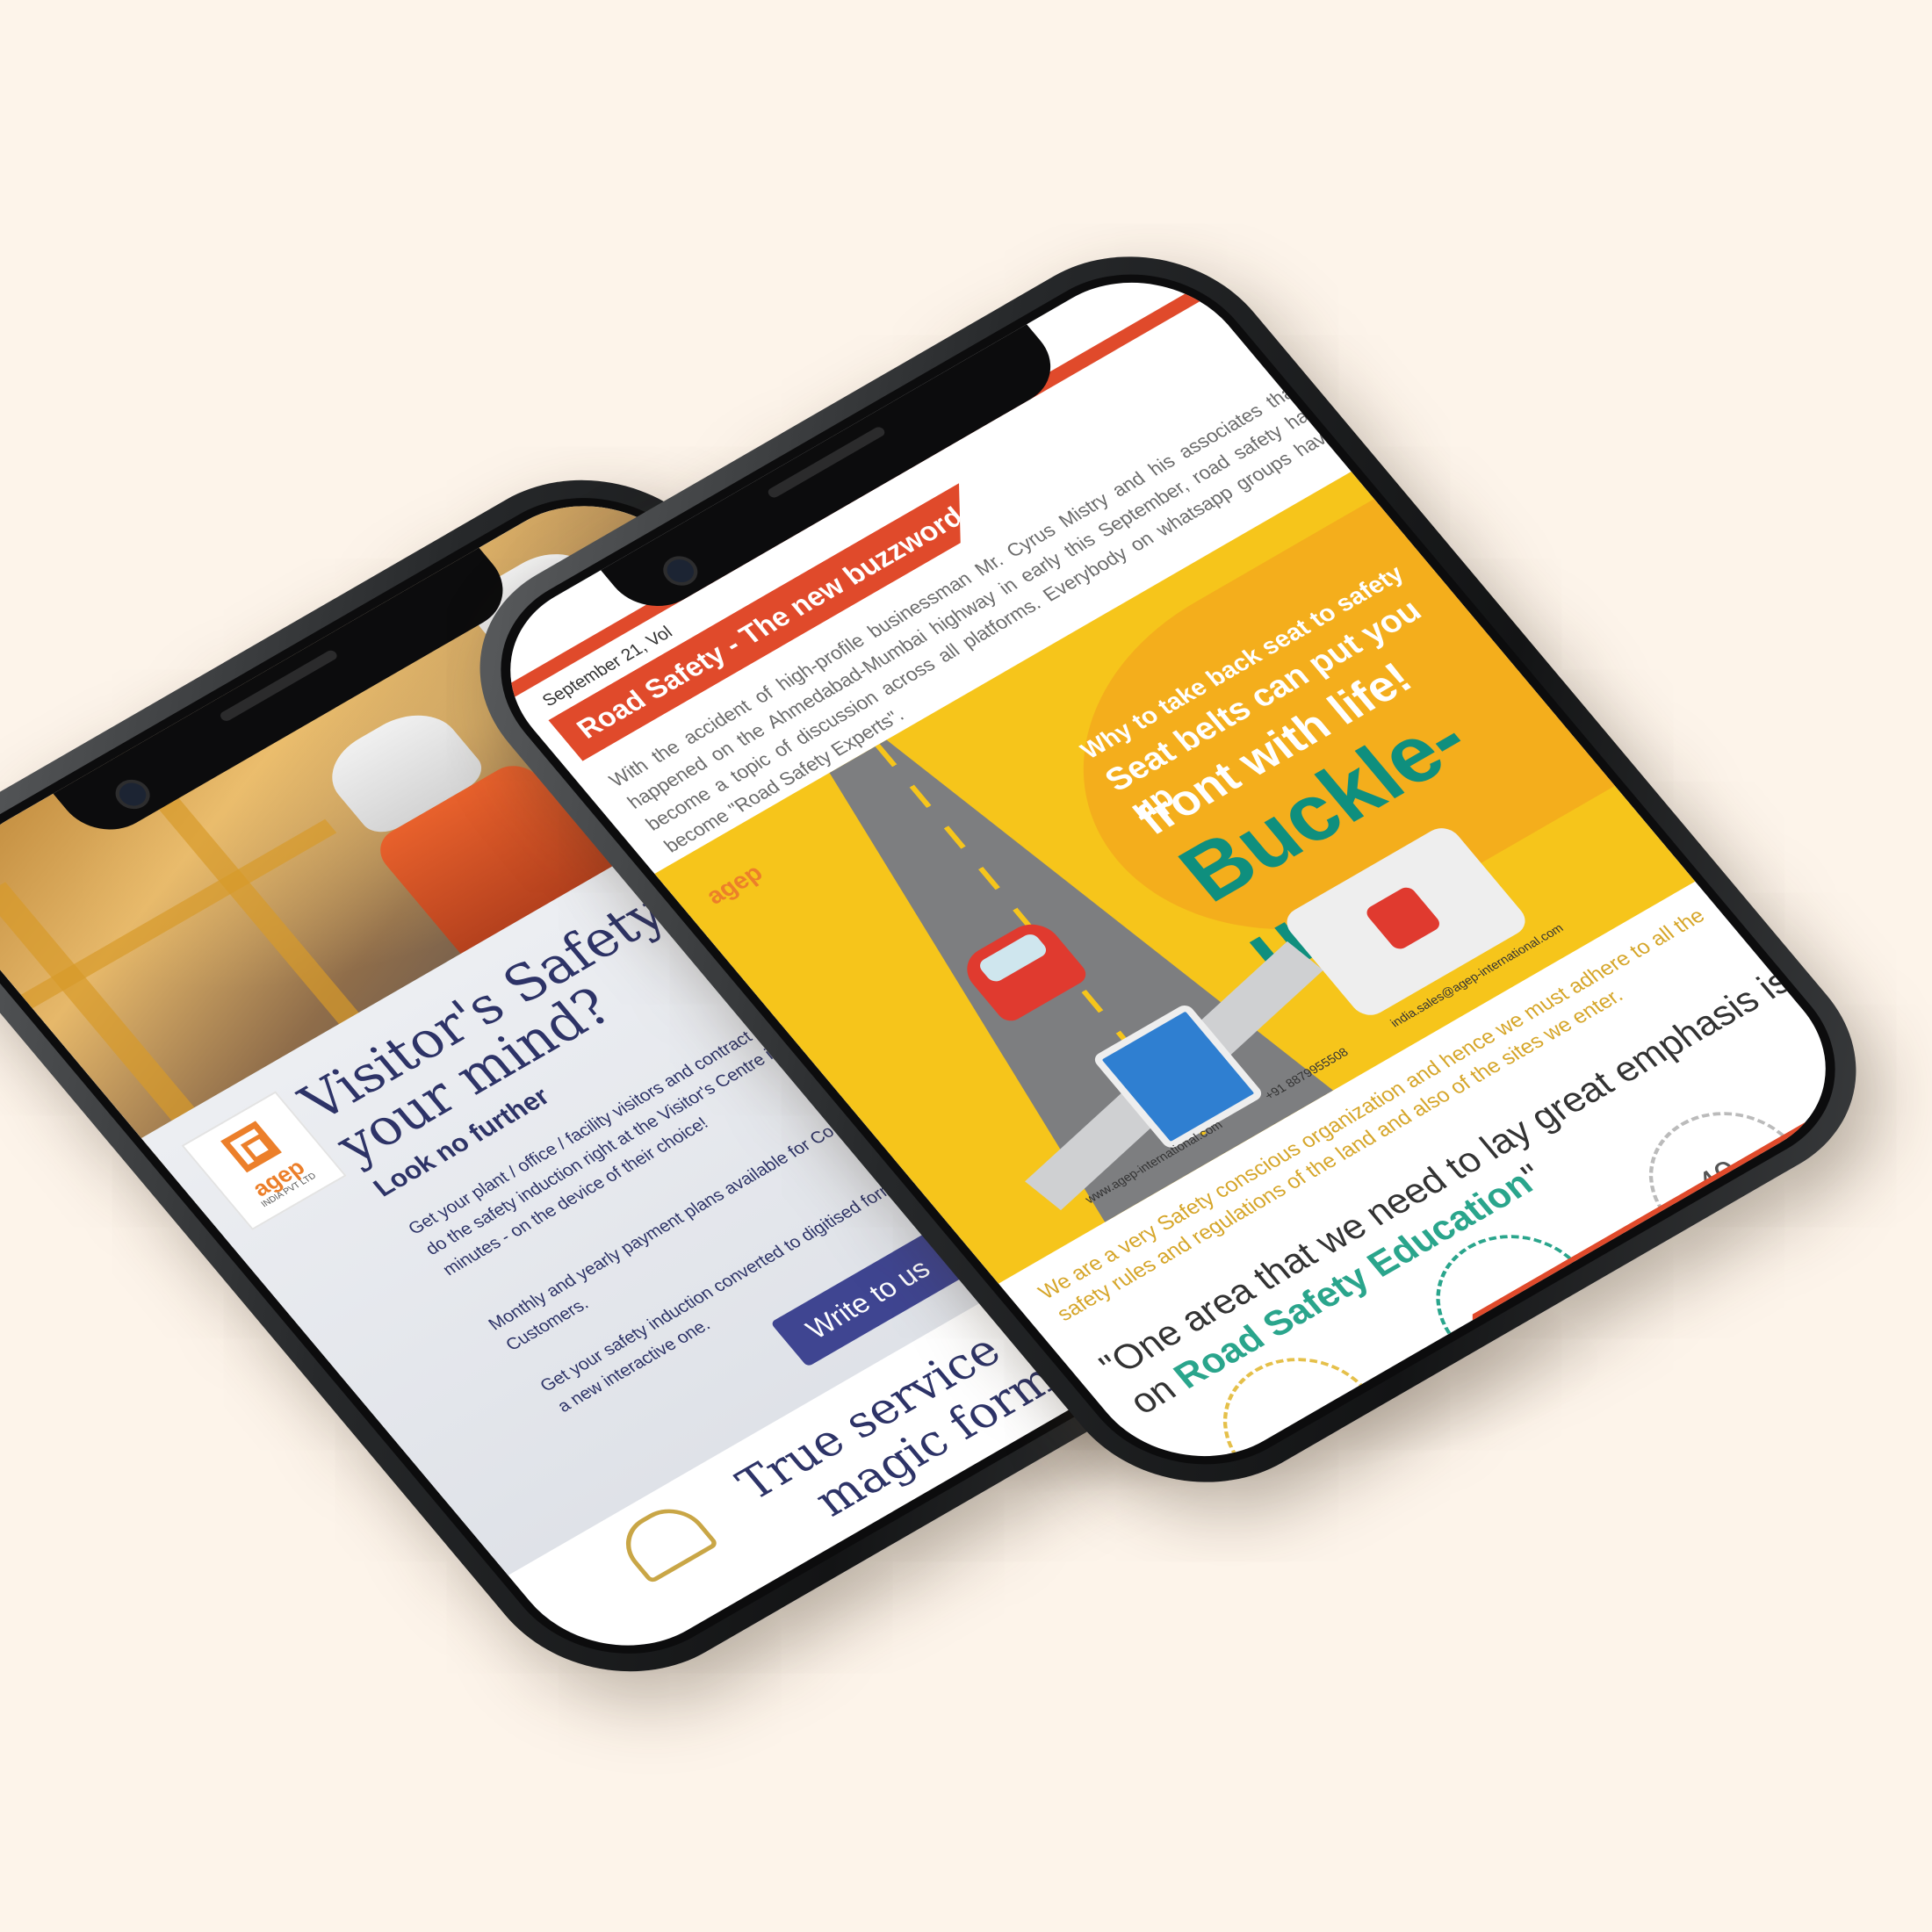 The image size is (1932, 1932). What do you see at coordinates (734, 885) in the screenshot?
I see `poster-logo: agep` at bounding box center [734, 885].